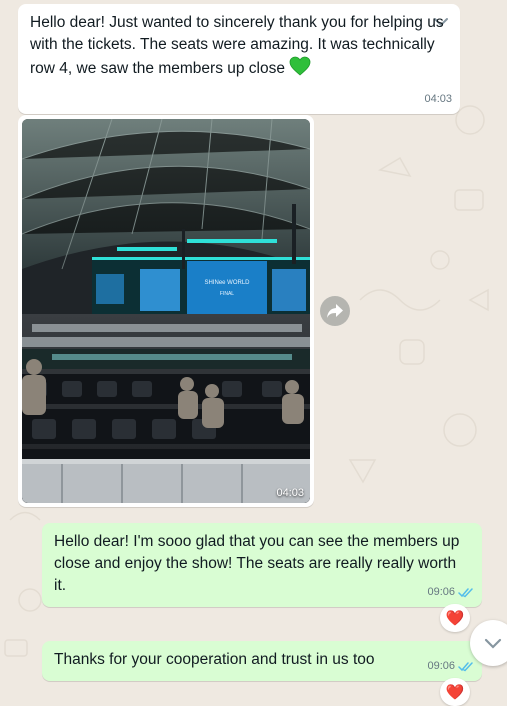 This screenshot has height=706, width=507. I want to click on svg-text: SHINee WORLD, so click(227, 283).